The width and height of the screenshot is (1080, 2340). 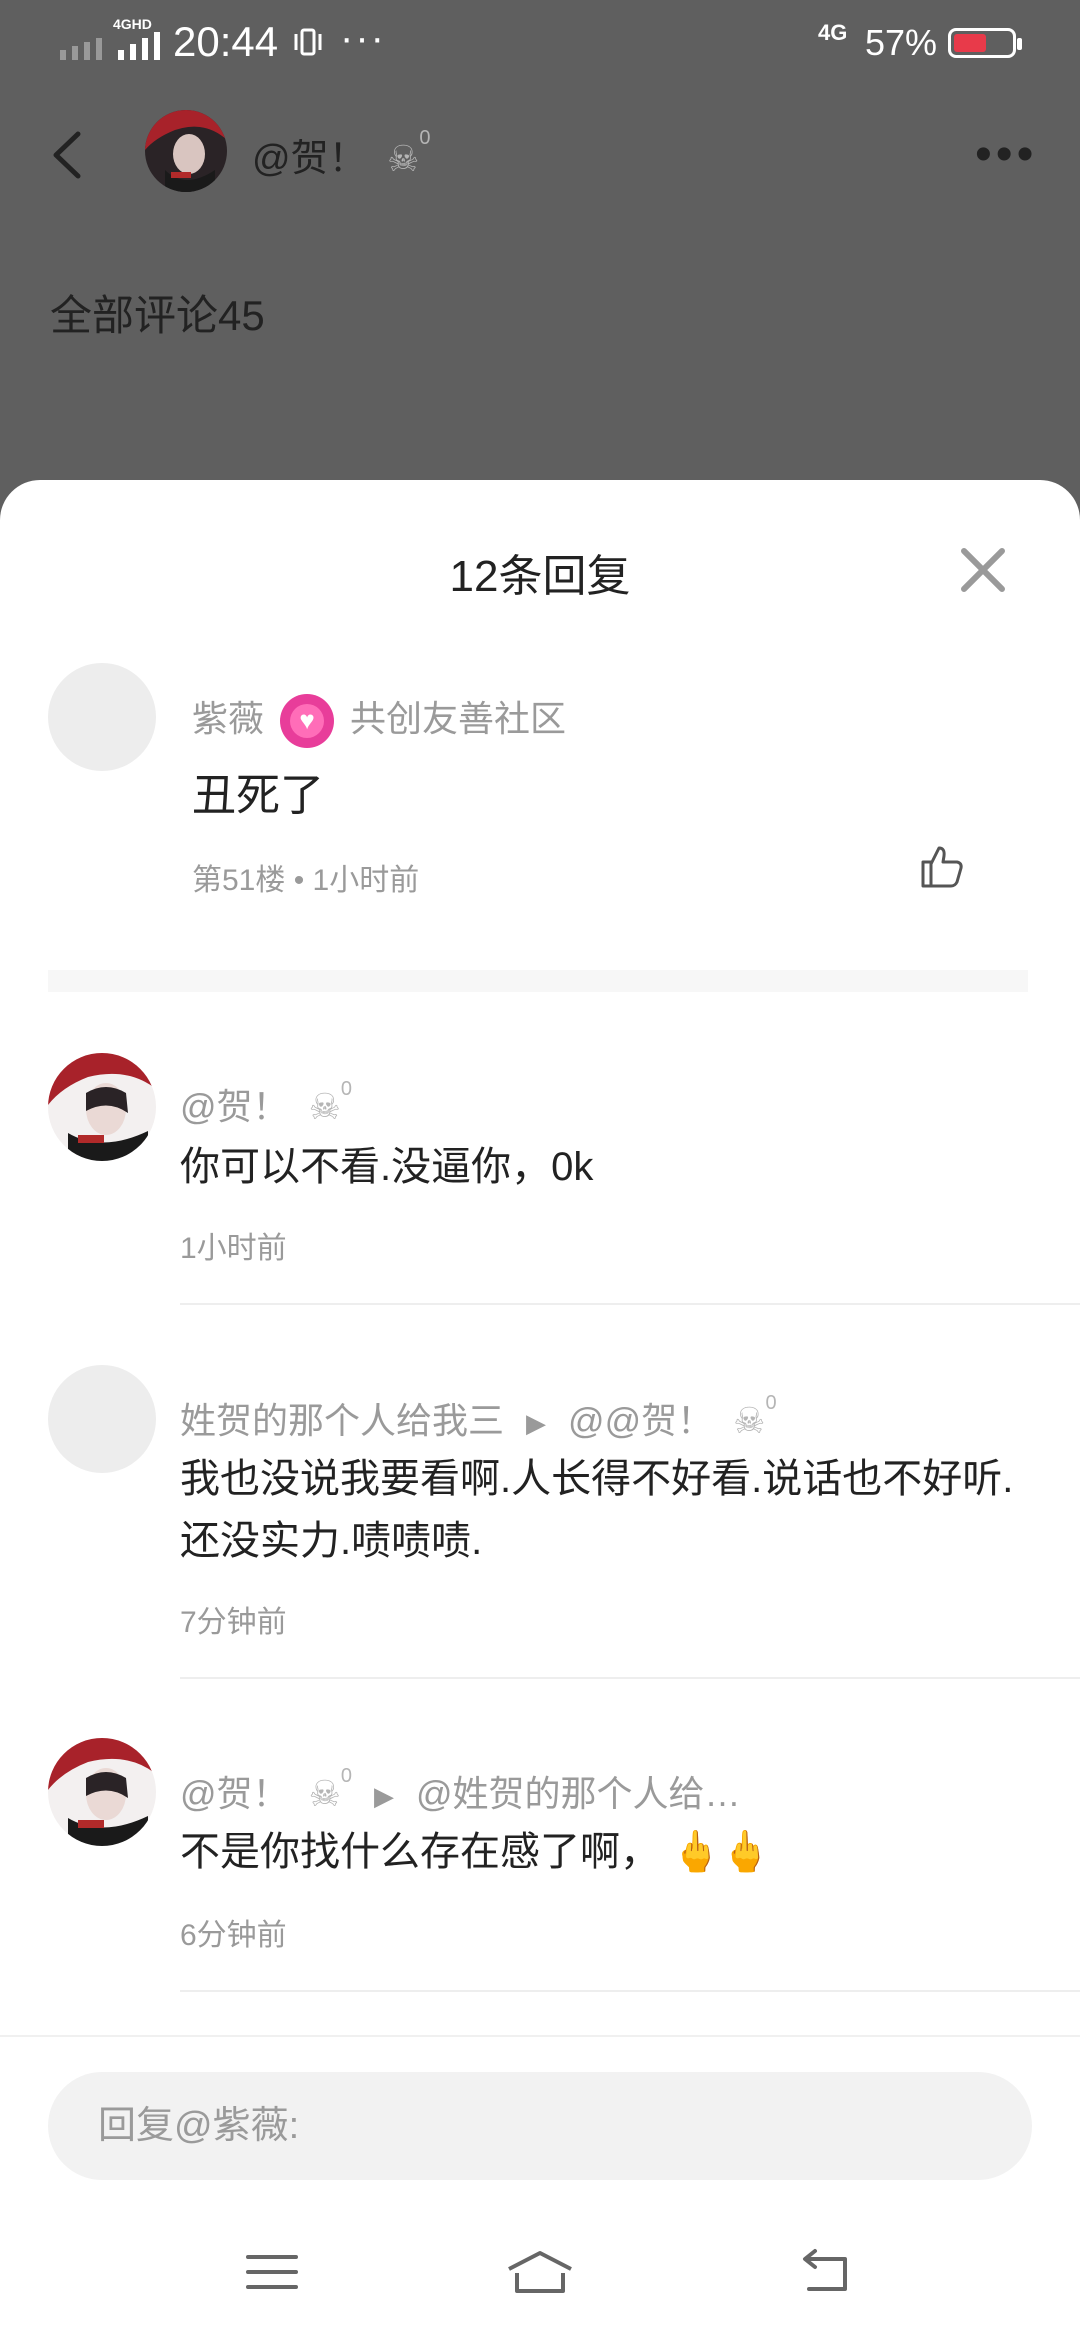 What do you see at coordinates (68, 155) in the screenshot?
I see `back-arrow-icon` at bounding box center [68, 155].